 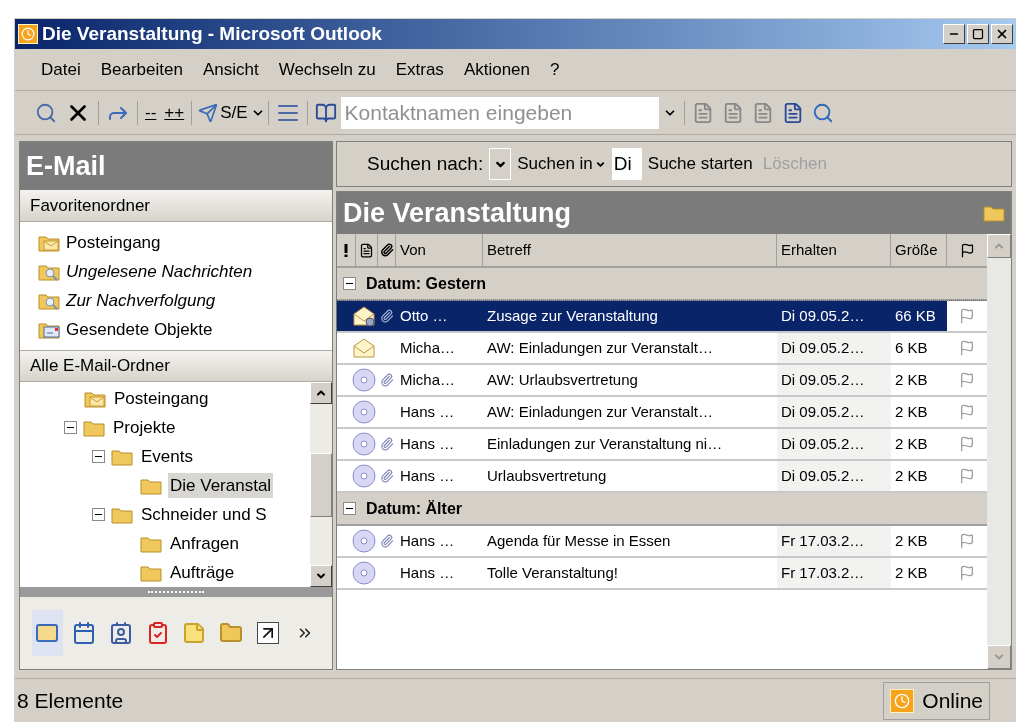 What do you see at coordinates (113, 242) in the screenshot?
I see `favorite-folder-item: Posteingang` at bounding box center [113, 242].